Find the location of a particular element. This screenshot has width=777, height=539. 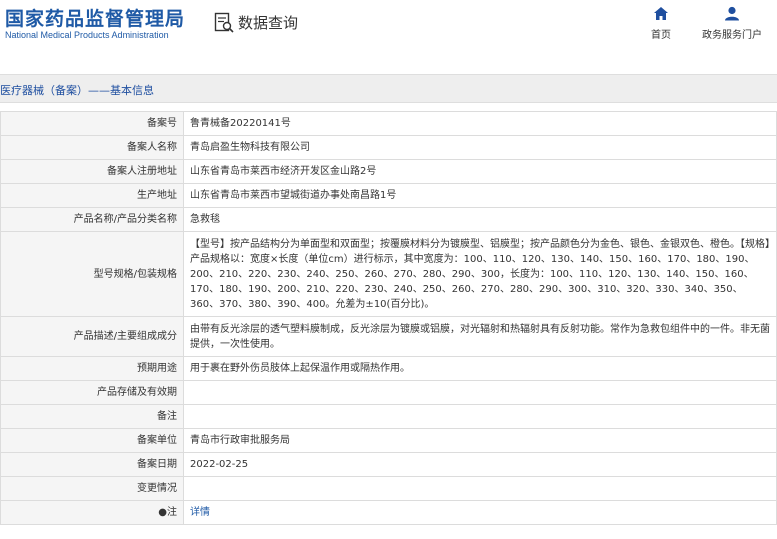

details-link: 详情 is located at coordinates (200, 512).